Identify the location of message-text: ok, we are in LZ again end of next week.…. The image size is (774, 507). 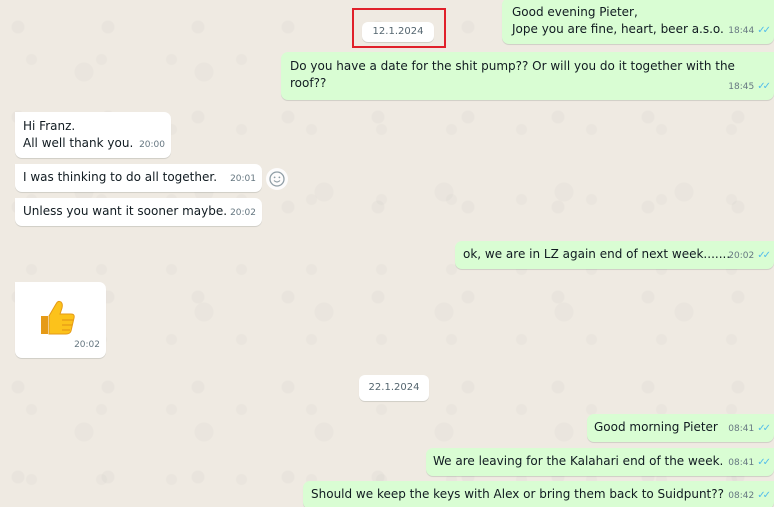
(597, 254).